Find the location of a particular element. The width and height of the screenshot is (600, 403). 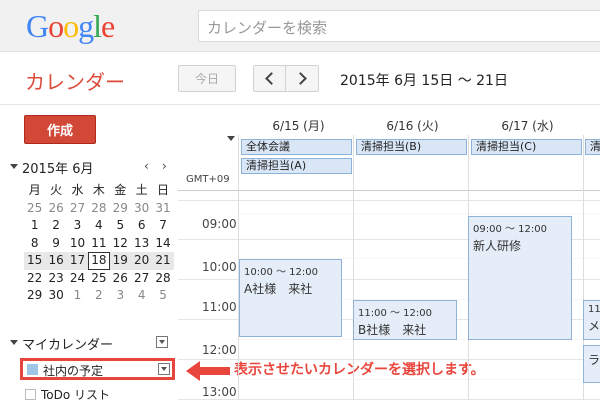

mini-week-row: 29 30 1 2 3 4 5 is located at coordinates (99, 296).